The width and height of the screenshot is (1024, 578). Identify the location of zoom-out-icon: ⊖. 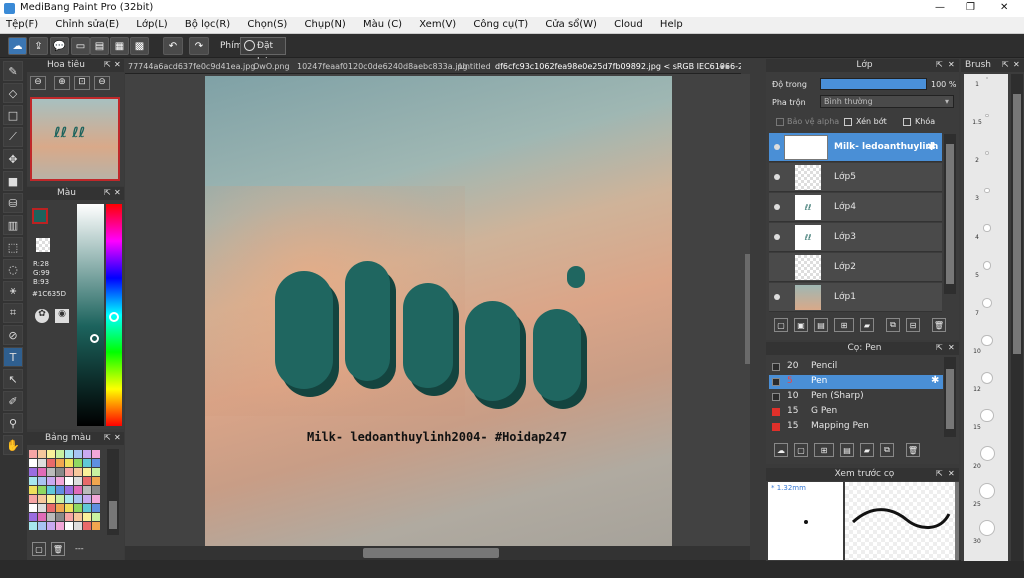
(38, 83).